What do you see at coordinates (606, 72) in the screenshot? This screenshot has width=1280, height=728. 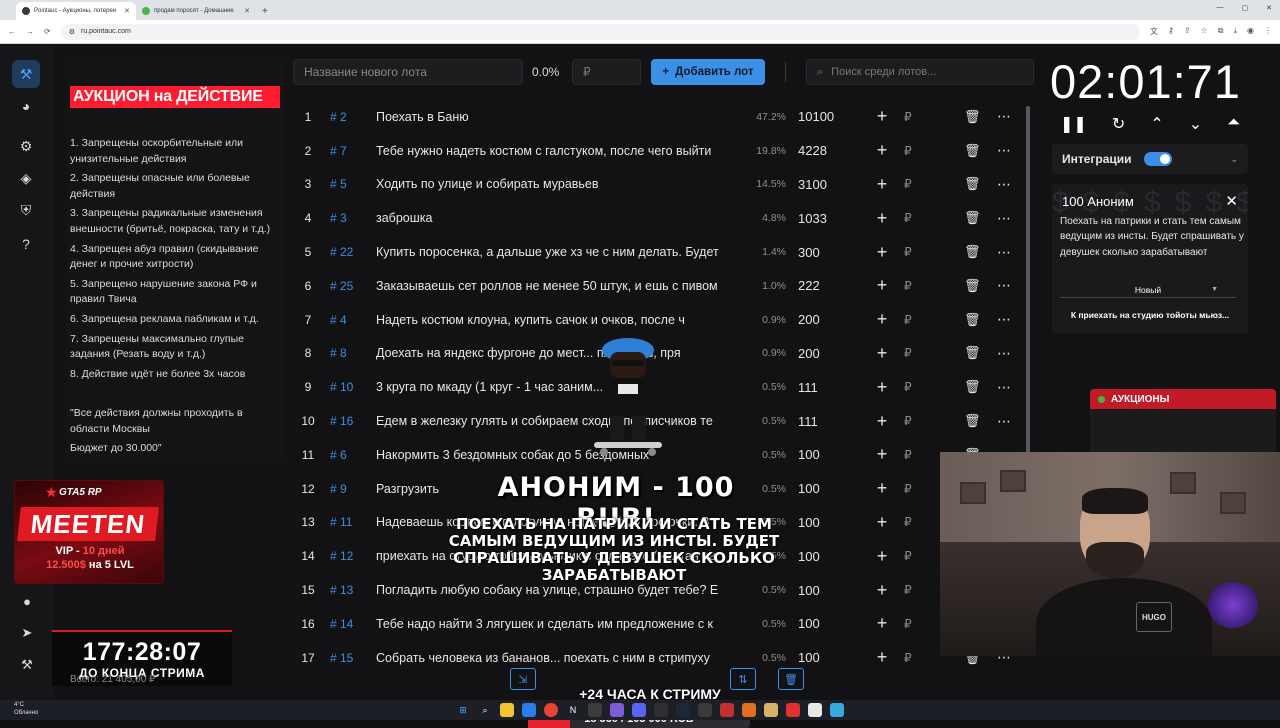 I see `new-lot-amount-input: ₽` at bounding box center [606, 72].